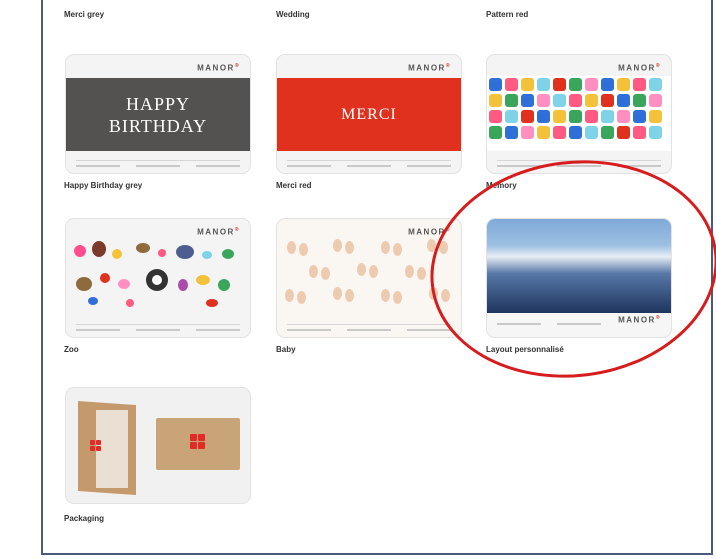 This screenshot has width=716, height=559. What do you see at coordinates (84, 14) in the screenshot?
I see `card-label-merci-grey: Merci grey` at bounding box center [84, 14].